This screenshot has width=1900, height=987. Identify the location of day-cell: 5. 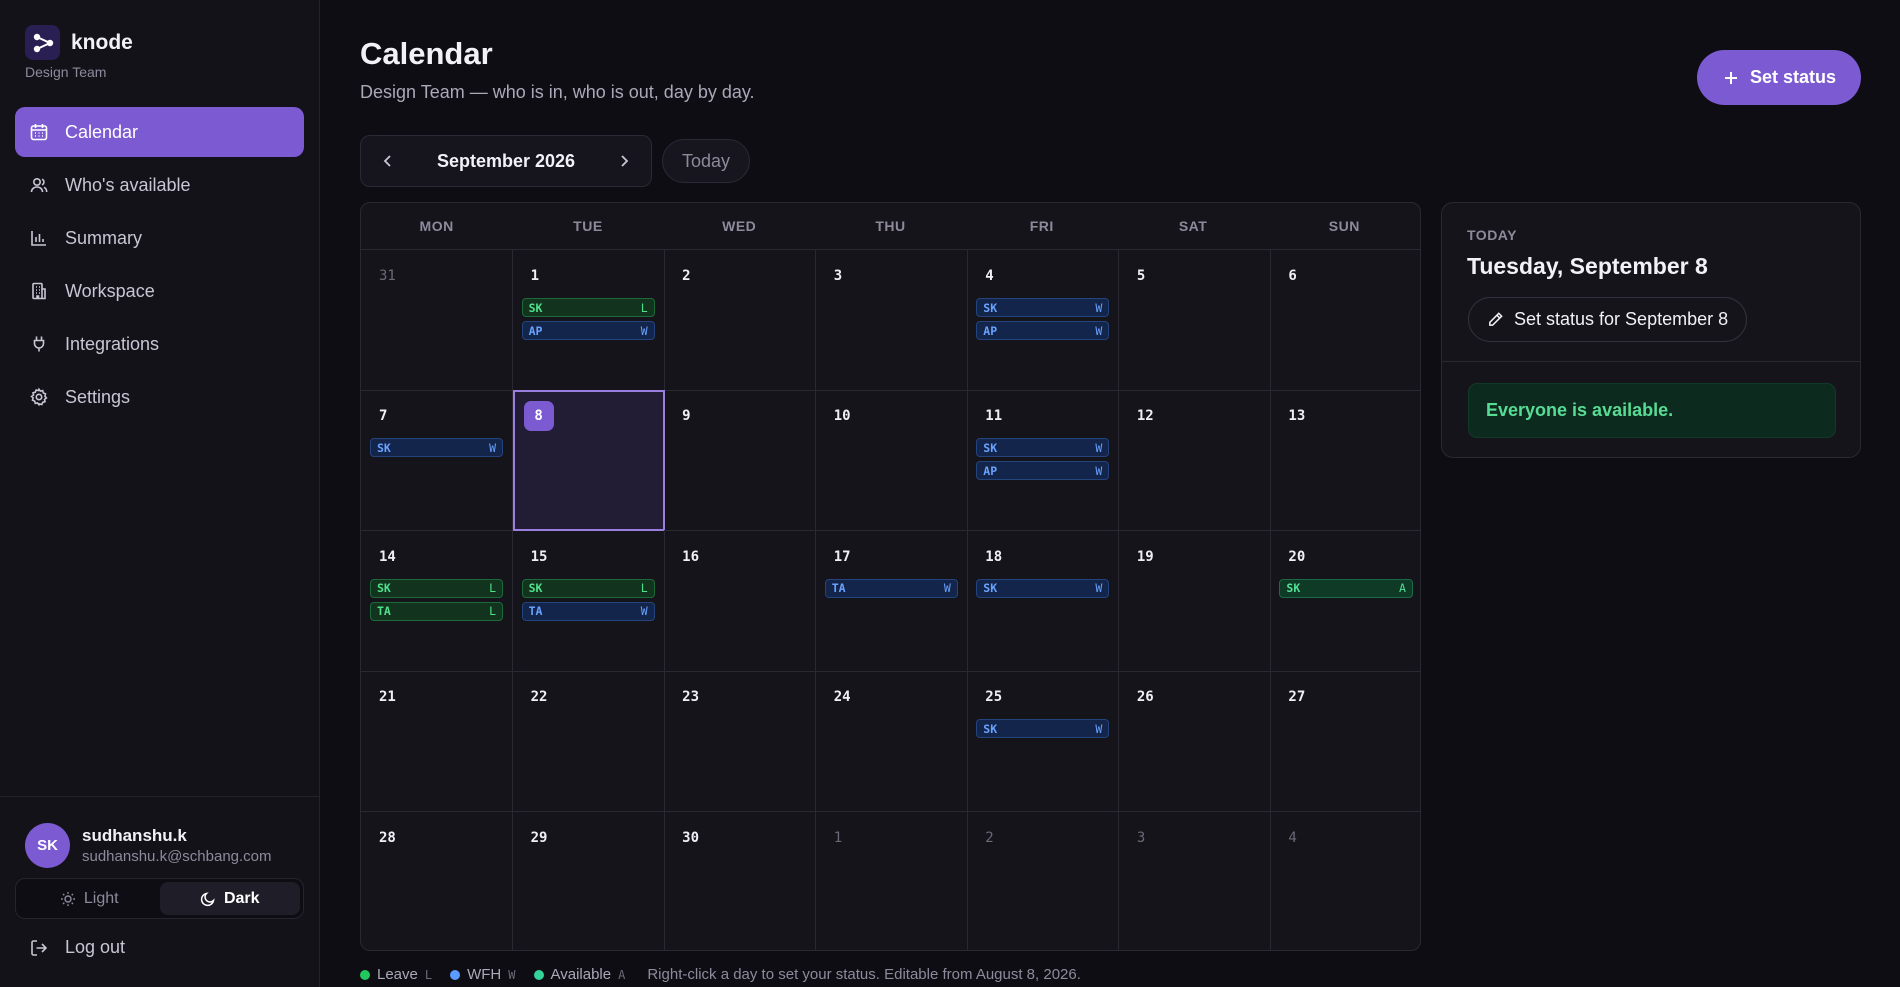
(1194, 320).